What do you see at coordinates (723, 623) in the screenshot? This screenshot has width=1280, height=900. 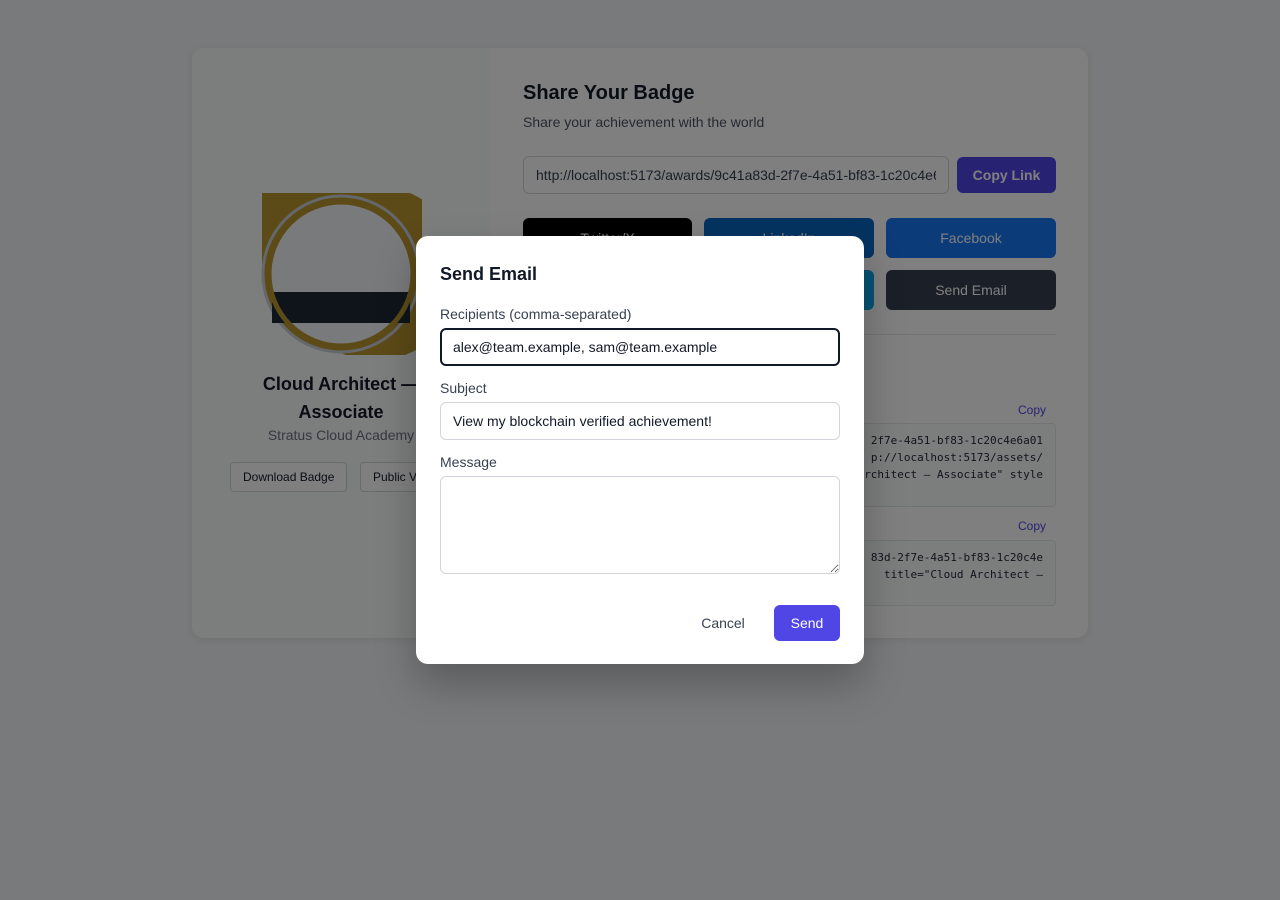 I see `cancel-button: Cancel` at bounding box center [723, 623].